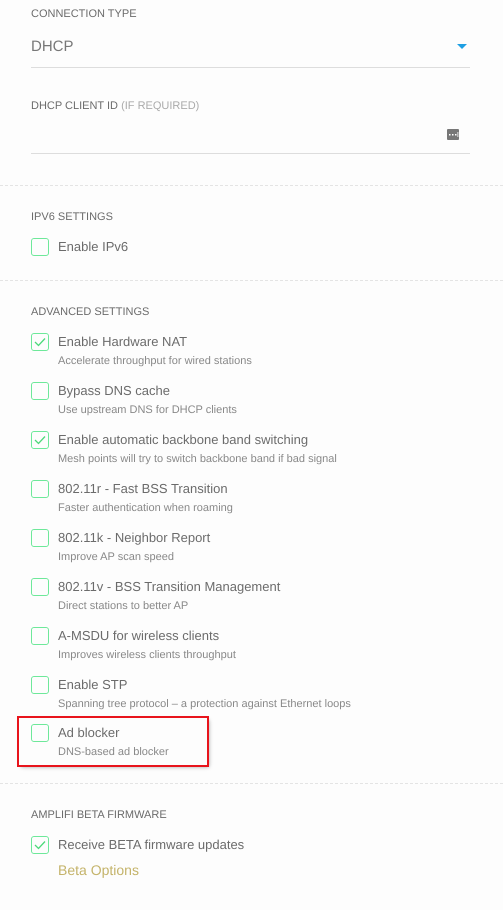  What do you see at coordinates (134, 538) in the screenshot?
I see `checkbox-label: 802.11k - Neighbor Report` at bounding box center [134, 538].